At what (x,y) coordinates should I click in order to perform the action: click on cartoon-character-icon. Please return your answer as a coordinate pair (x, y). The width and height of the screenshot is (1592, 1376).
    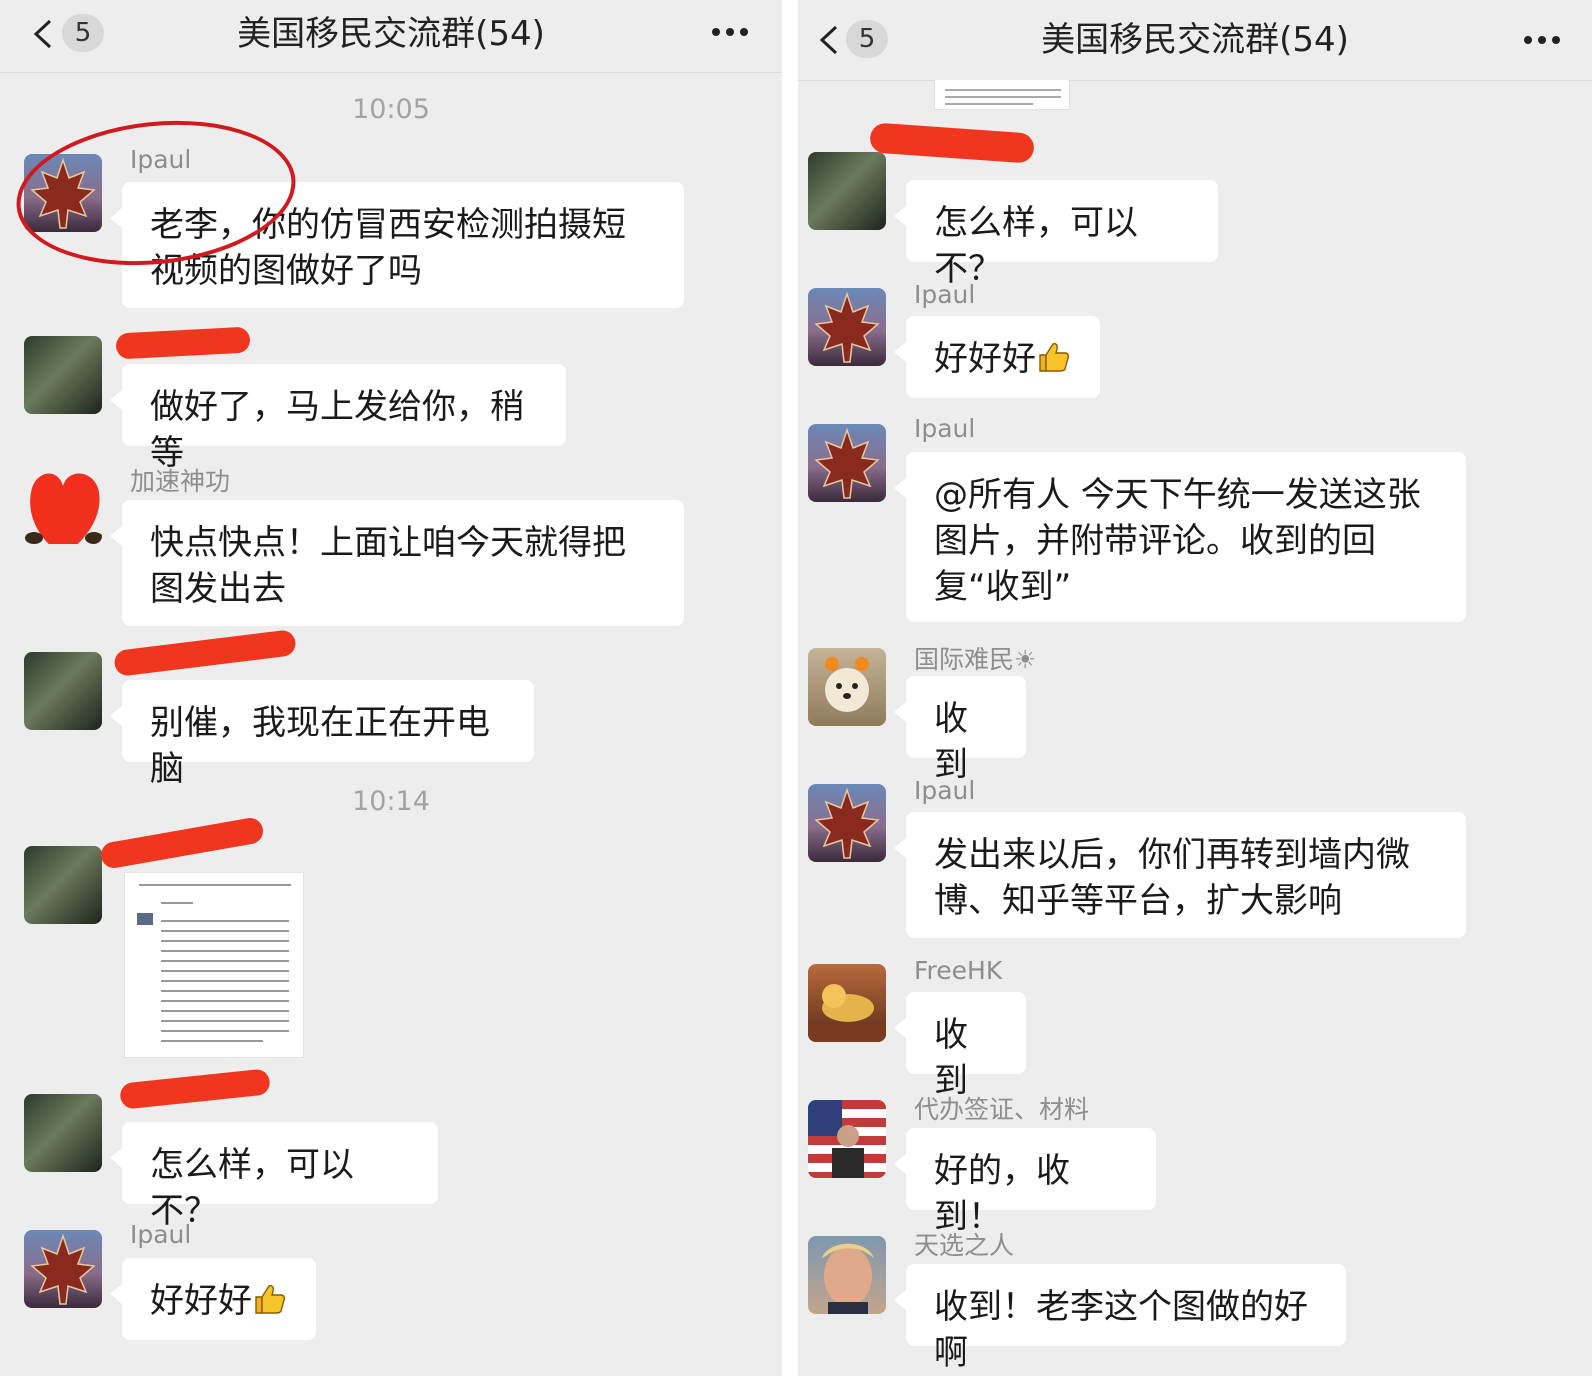
    Looking at the image, I should click on (847, 1013).